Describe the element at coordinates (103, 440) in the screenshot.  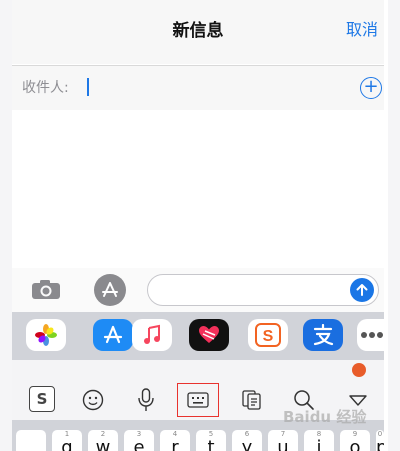
I see `key-w: 2w` at that location.